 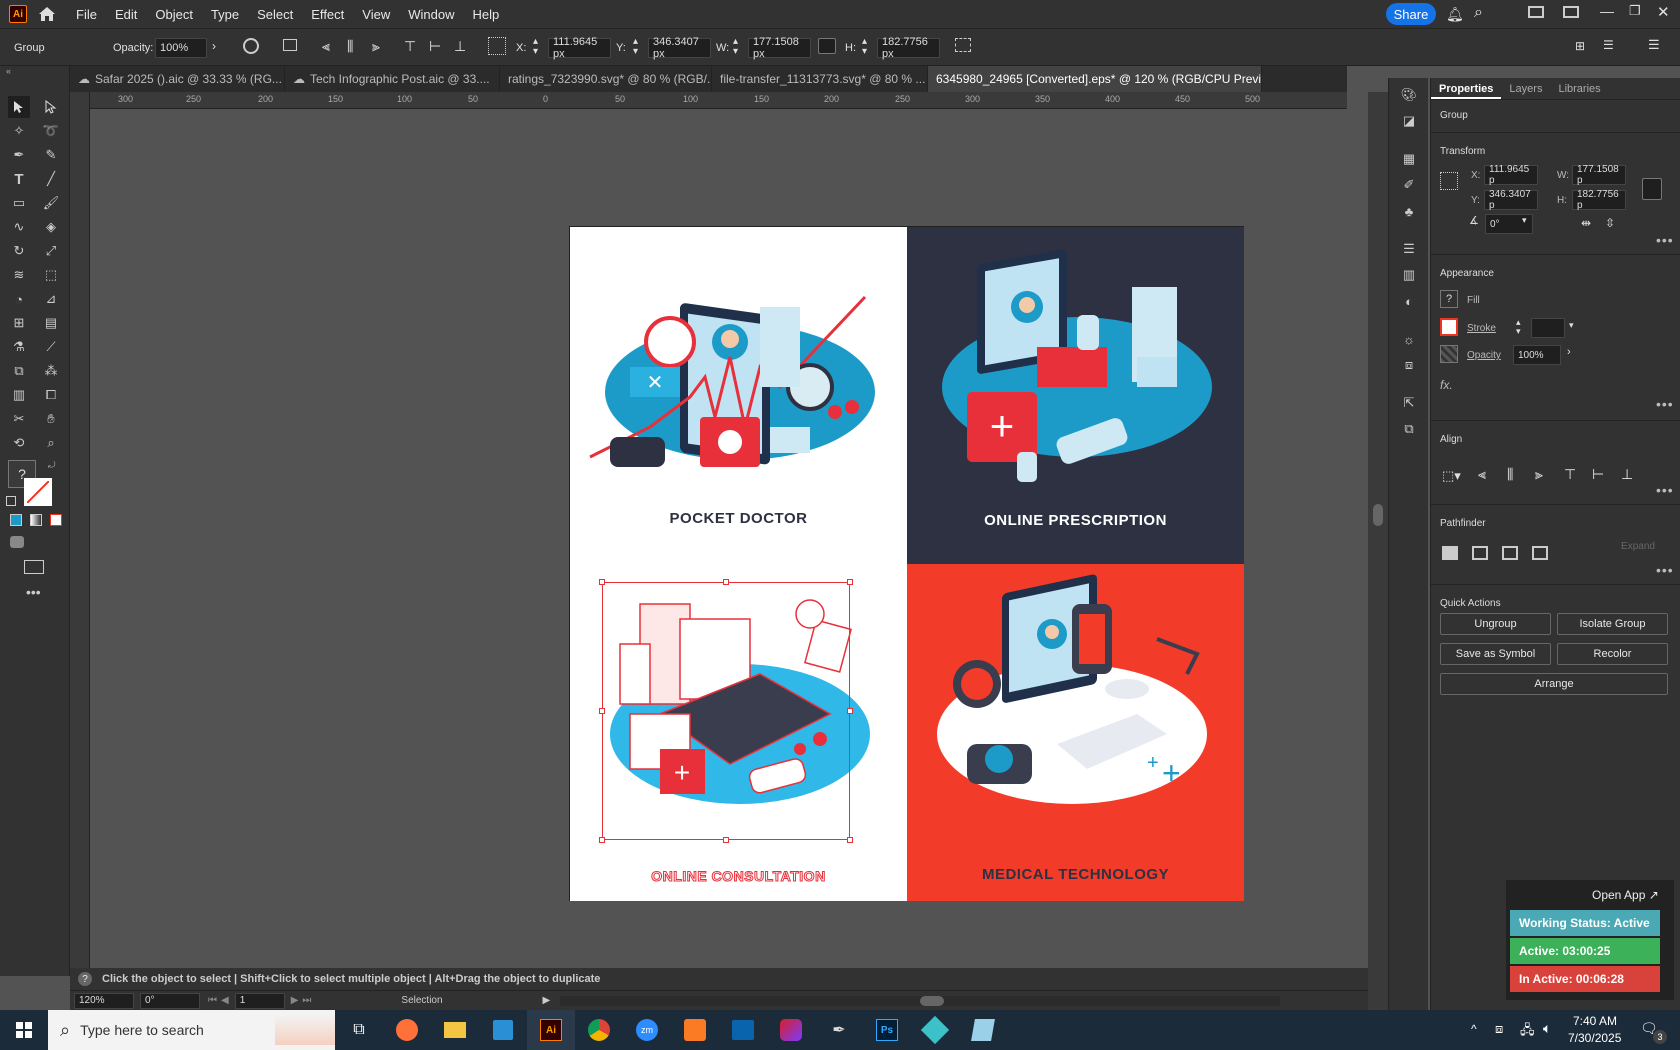 What do you see at coordinates (738, 395) in the screenshot?
I see `pocket-doctor-panel: ✕ POCKET DOCTOR` at bounding box center [738, 395].